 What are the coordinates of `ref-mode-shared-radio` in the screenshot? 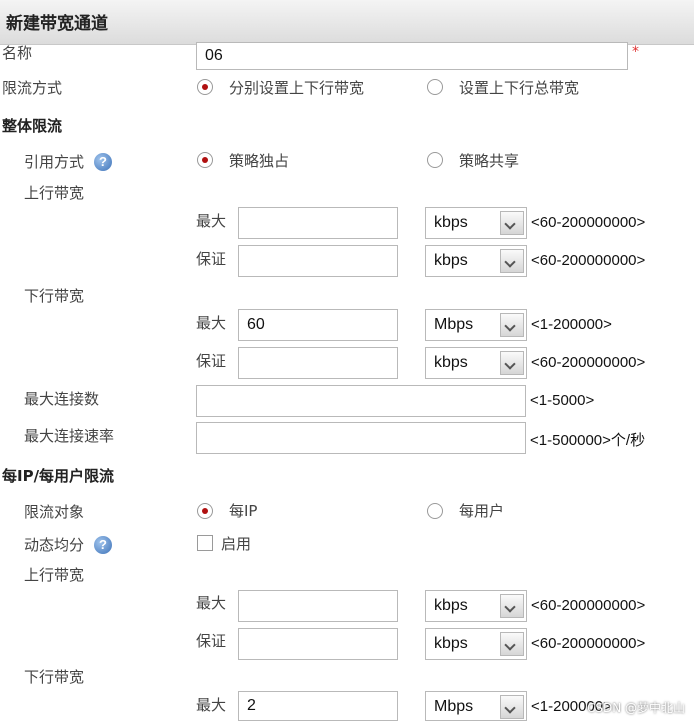 It's located at (435, 160).